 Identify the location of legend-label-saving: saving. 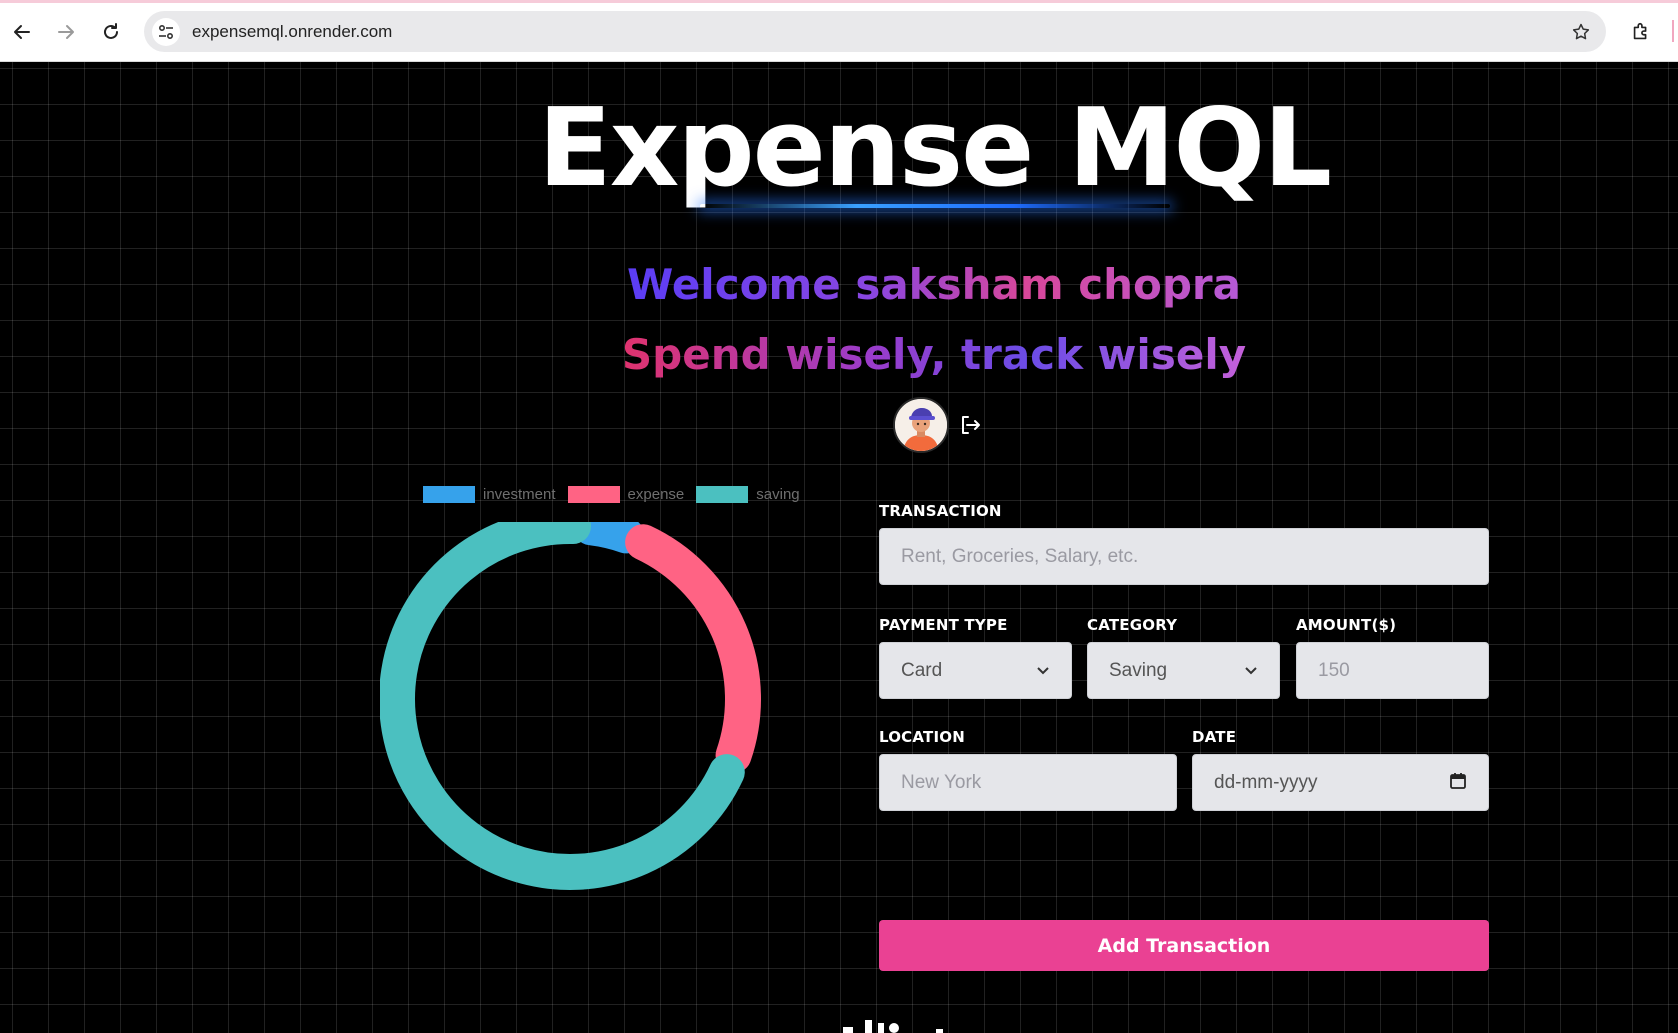
(778, 494).